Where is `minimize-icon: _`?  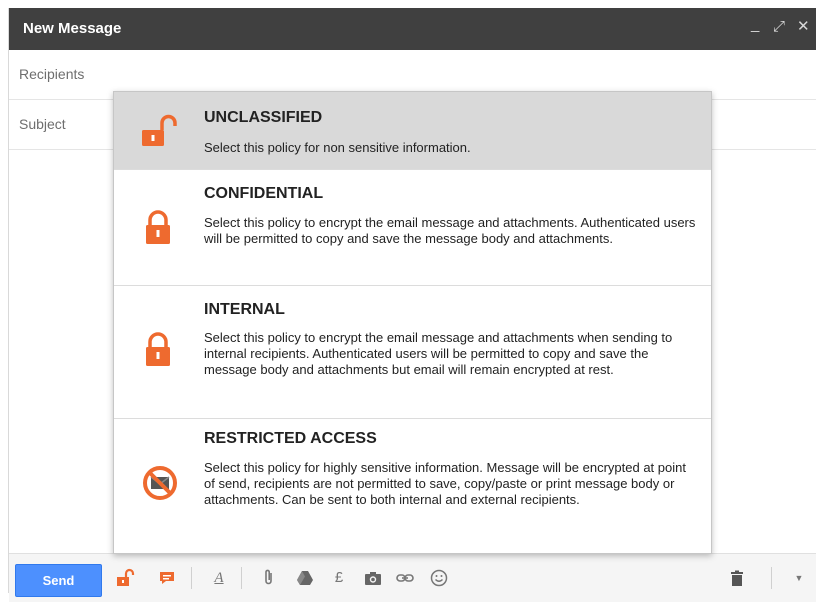
minimize-icon: _ is located at coordinates (755, 25).